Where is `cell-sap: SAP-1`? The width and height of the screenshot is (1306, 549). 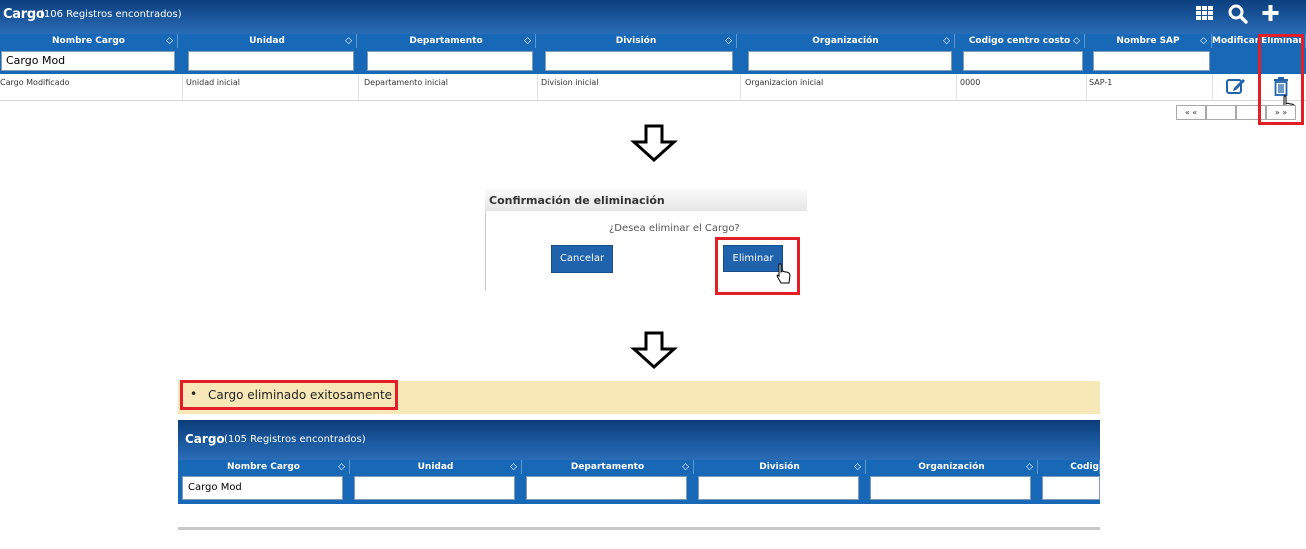 cell-sap: SAP-1 is located at coordinates (1101, 82).